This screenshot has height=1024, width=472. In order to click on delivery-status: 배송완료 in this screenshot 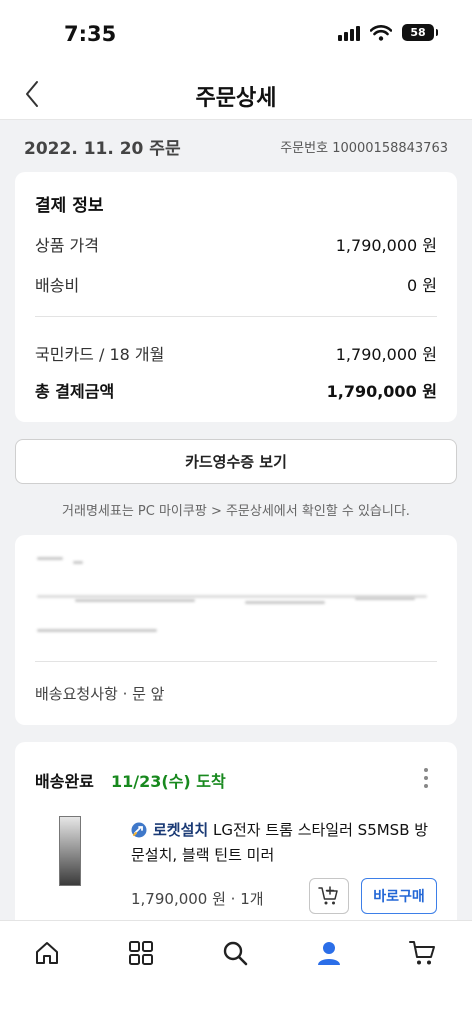, I will do `click(64, 781)`.